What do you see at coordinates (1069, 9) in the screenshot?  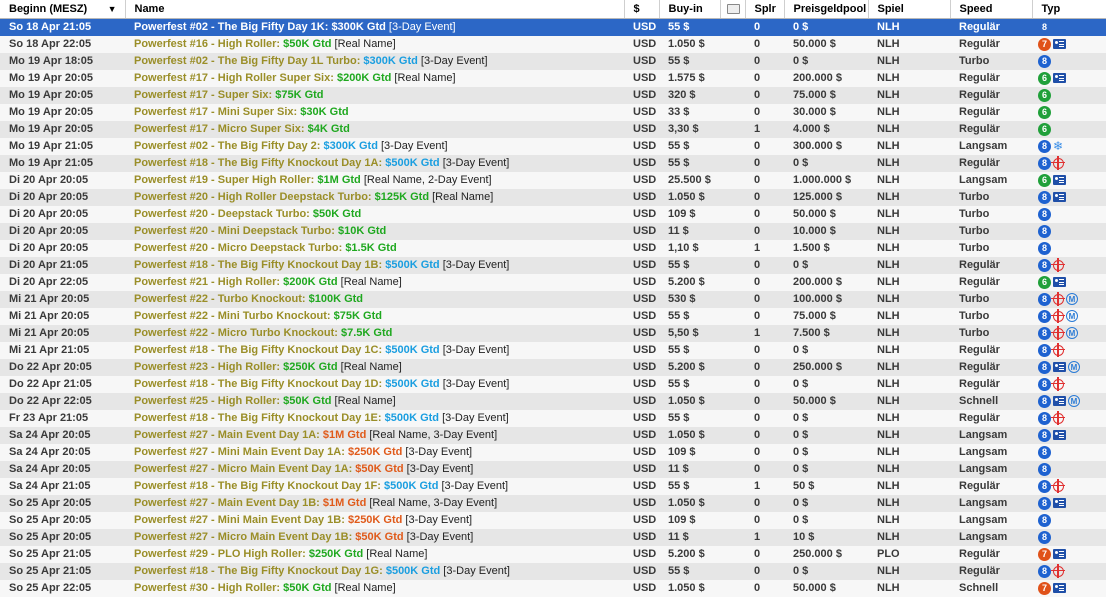 I see `column-header-typ: Typ` at bounding box center [1069, 9].